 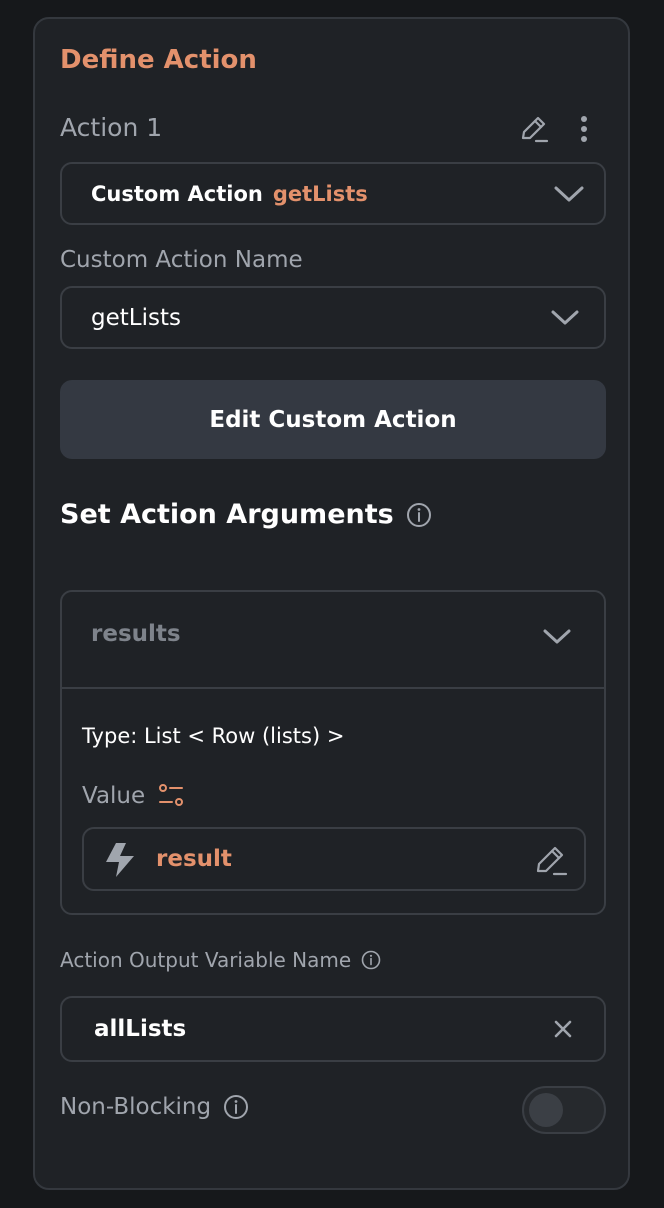 What do you see at coordinates (320, 193) in the screenshot?
I see `action-name-badge: getLists` at bounding box center [320, 193].